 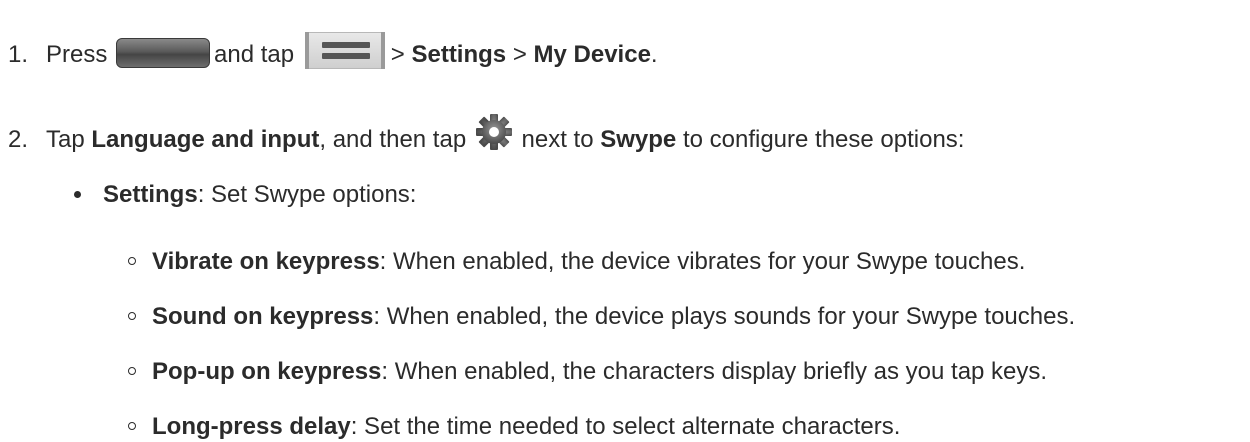 I want to click on option-label: Vibrate on keypress, so click(x=266, y=261).